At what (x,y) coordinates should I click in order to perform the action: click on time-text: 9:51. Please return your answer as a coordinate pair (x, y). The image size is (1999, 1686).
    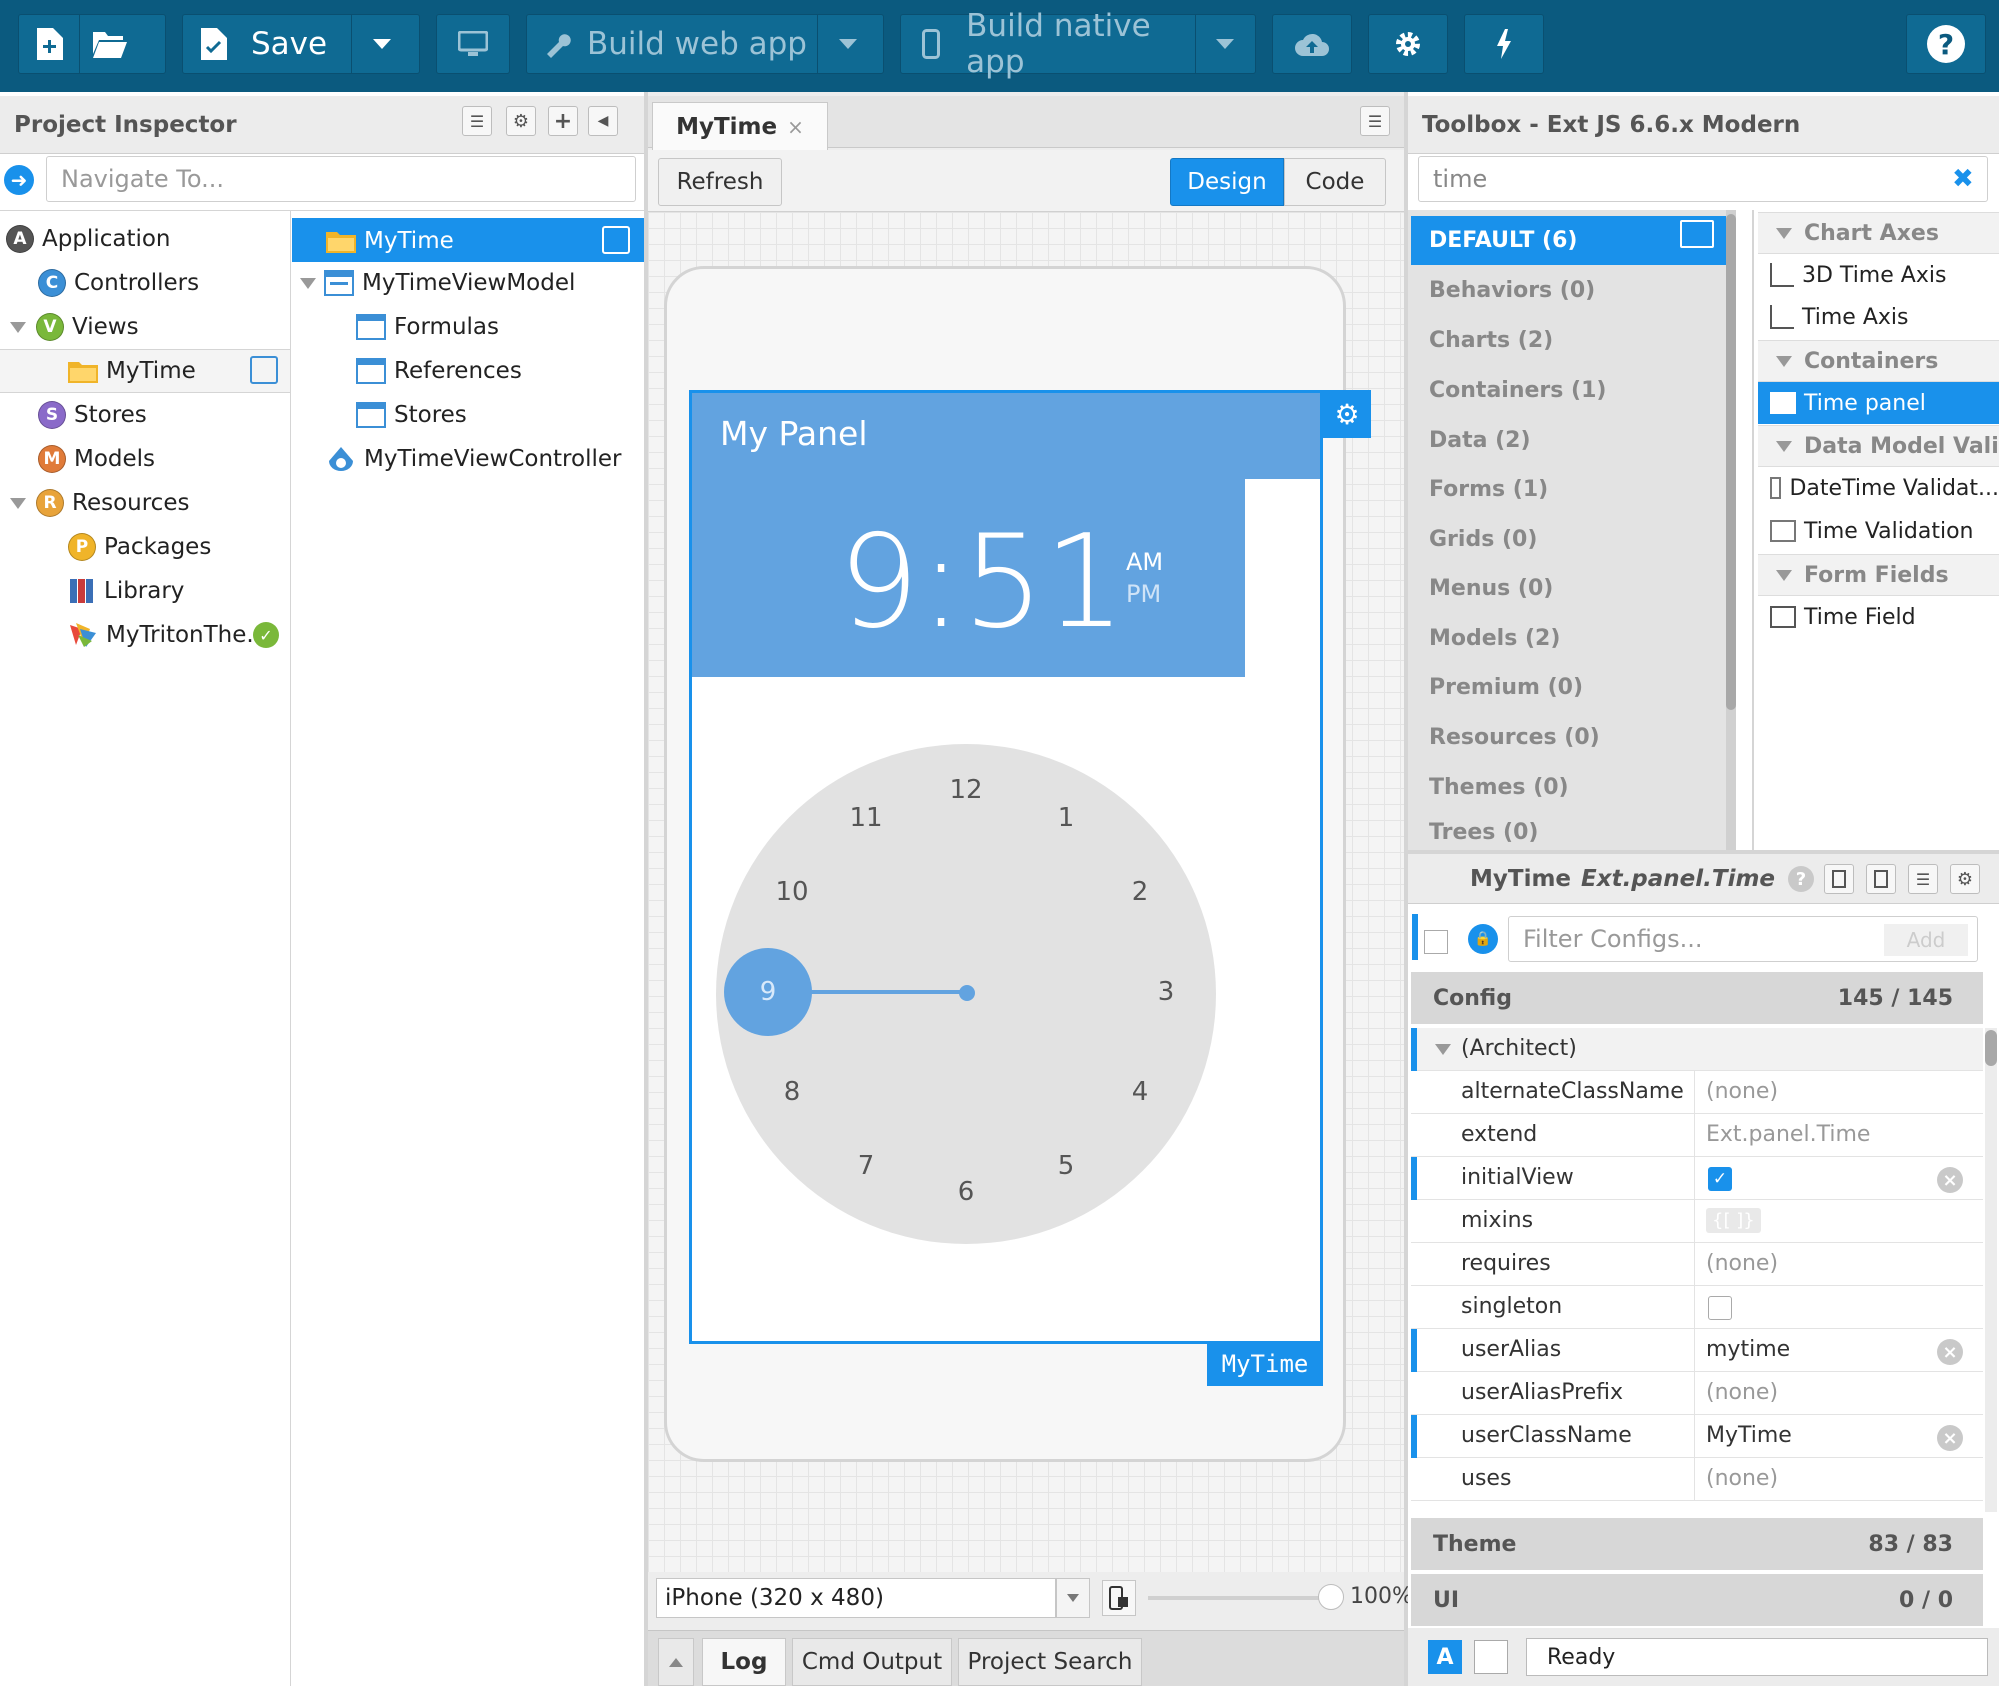
    Looking at the image, I should click on (981, 582).